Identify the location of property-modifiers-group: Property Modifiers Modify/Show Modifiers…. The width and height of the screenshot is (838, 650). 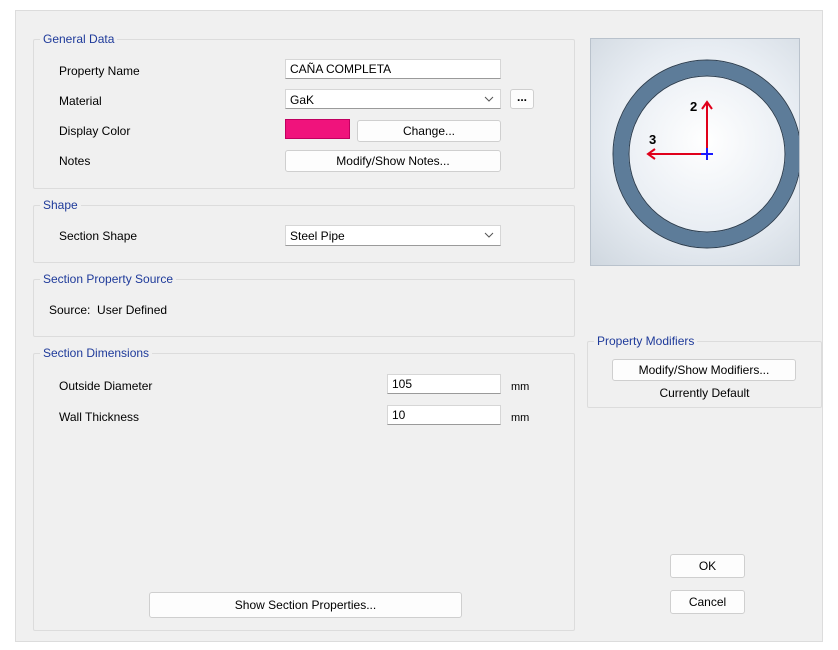
(704, 371).